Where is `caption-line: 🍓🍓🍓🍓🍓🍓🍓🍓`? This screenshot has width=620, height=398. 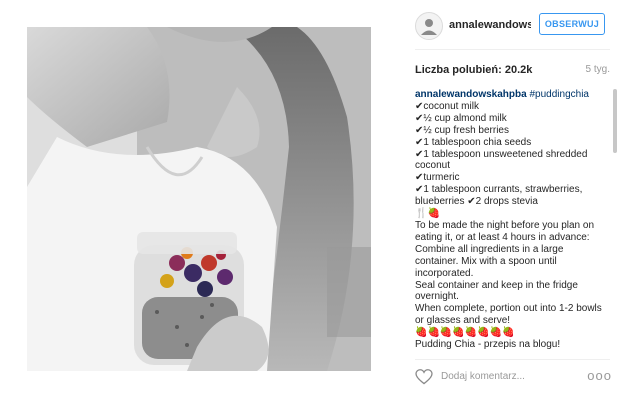
caption-line: 🍓🍓🍓🍓🍓🍓🍓🍓 is located at coordinates (465, 333).